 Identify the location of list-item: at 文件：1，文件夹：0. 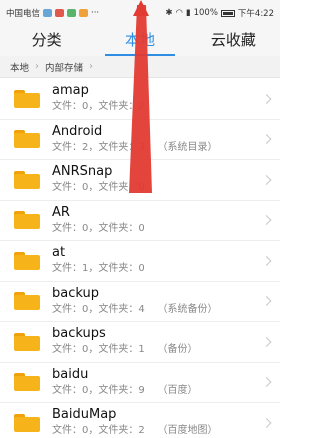
(140, 261).